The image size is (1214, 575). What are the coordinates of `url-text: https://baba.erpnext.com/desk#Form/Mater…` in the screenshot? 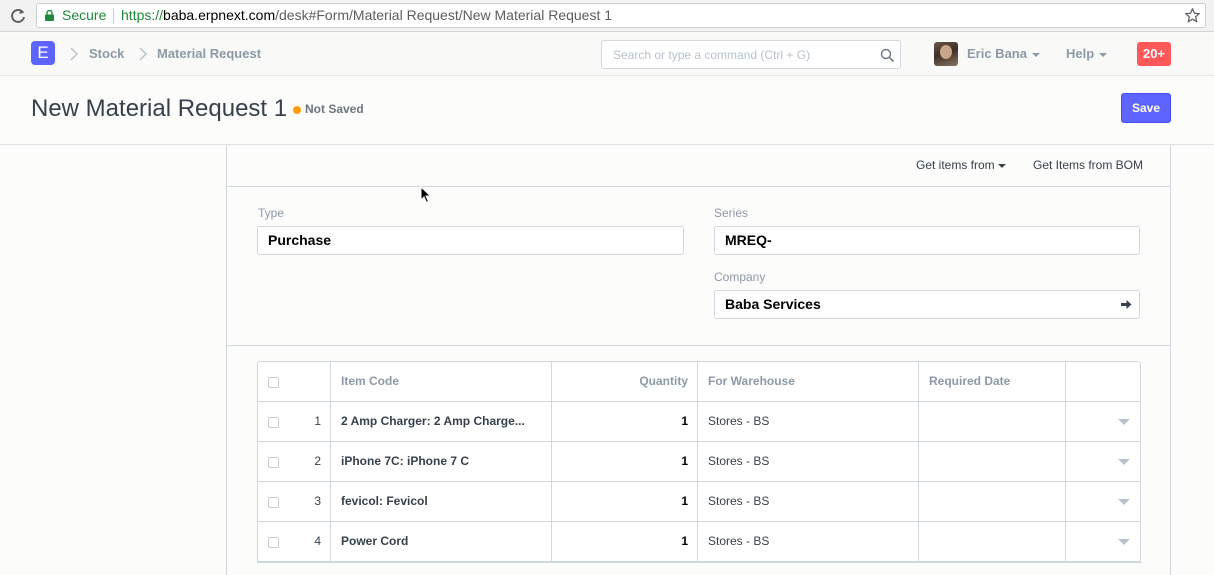 It's located at (366, 15).